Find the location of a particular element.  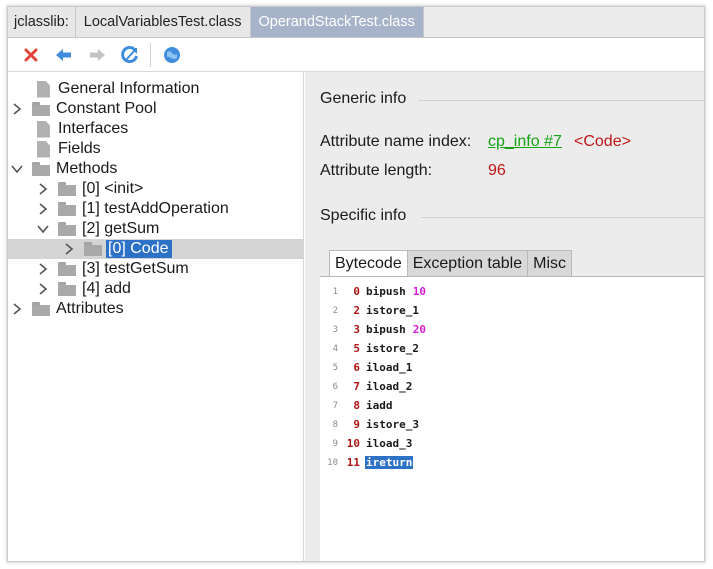

tree-node-general-information: General Information is located at coordinates (104, 89).